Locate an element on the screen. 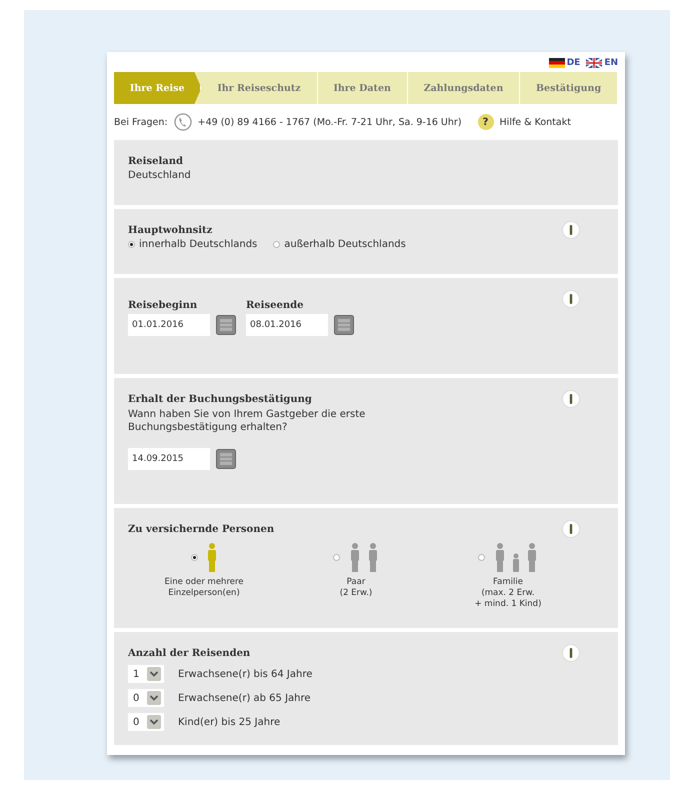 Image resolution: width=684 pixels, height=789 pixels. section-title: Anzahl der Reisenden is located at coordinates (189, 654).